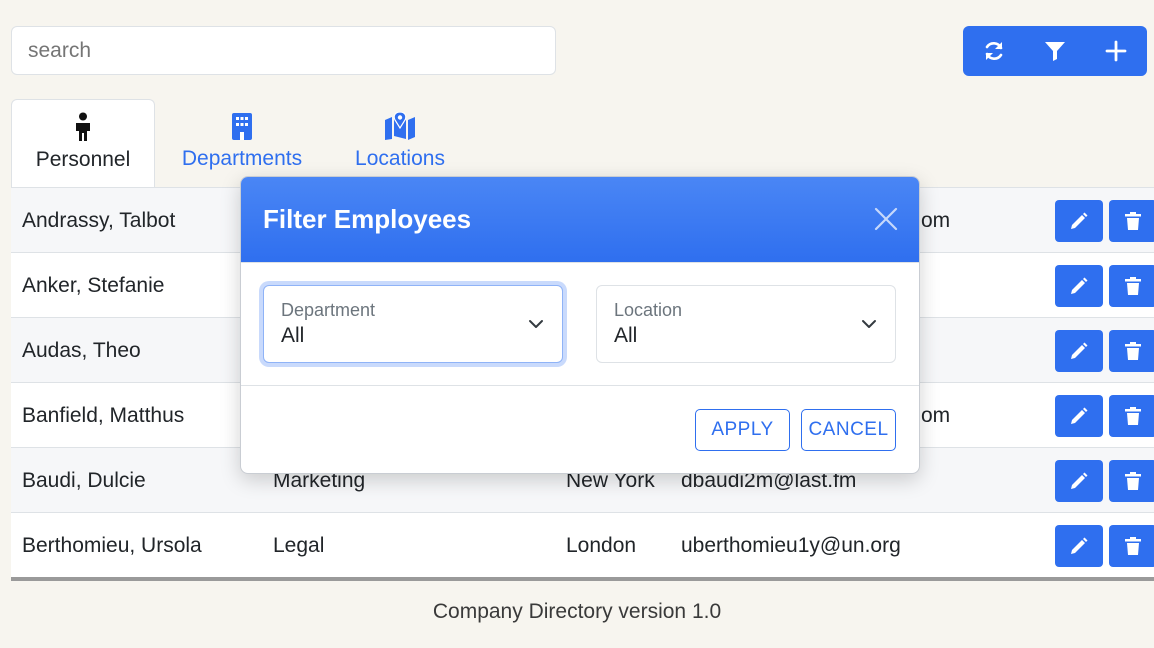  Describe the element at coordinates (242, 143) in the screenshot. I see `tab-departments: Departments` at that location.